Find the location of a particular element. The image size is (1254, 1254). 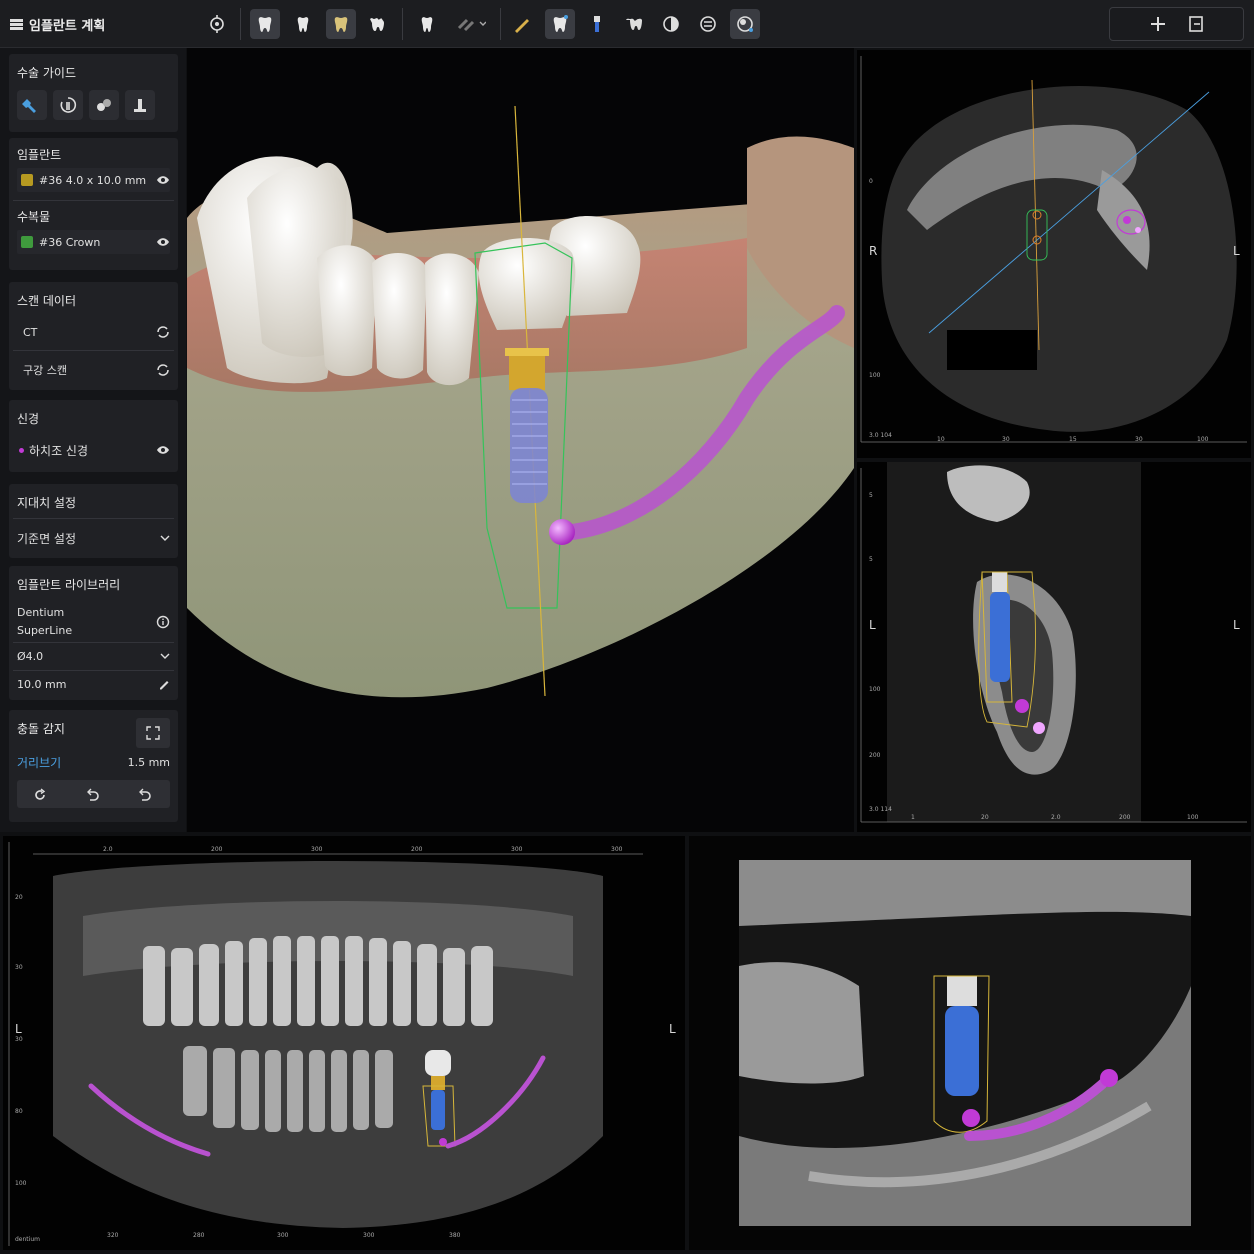

scan-item-ct-label: CT is located at coordinates (30, 332).